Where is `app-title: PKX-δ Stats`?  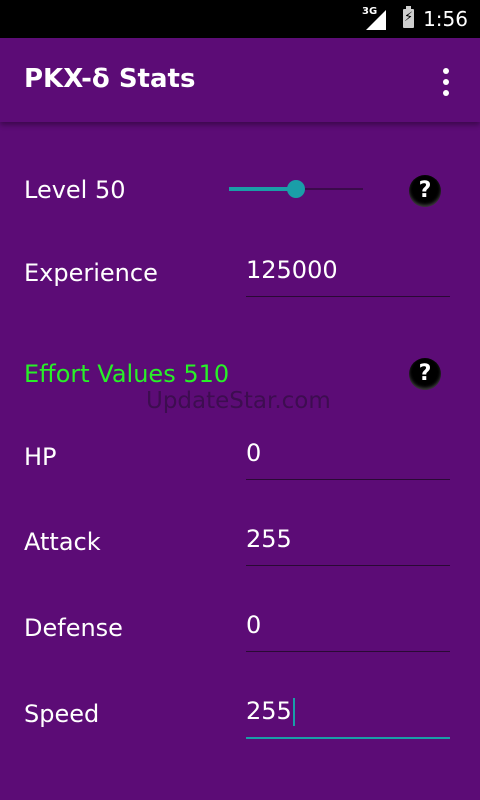 app-title: PKX-δ Stats is located at coordinates (110, 79).